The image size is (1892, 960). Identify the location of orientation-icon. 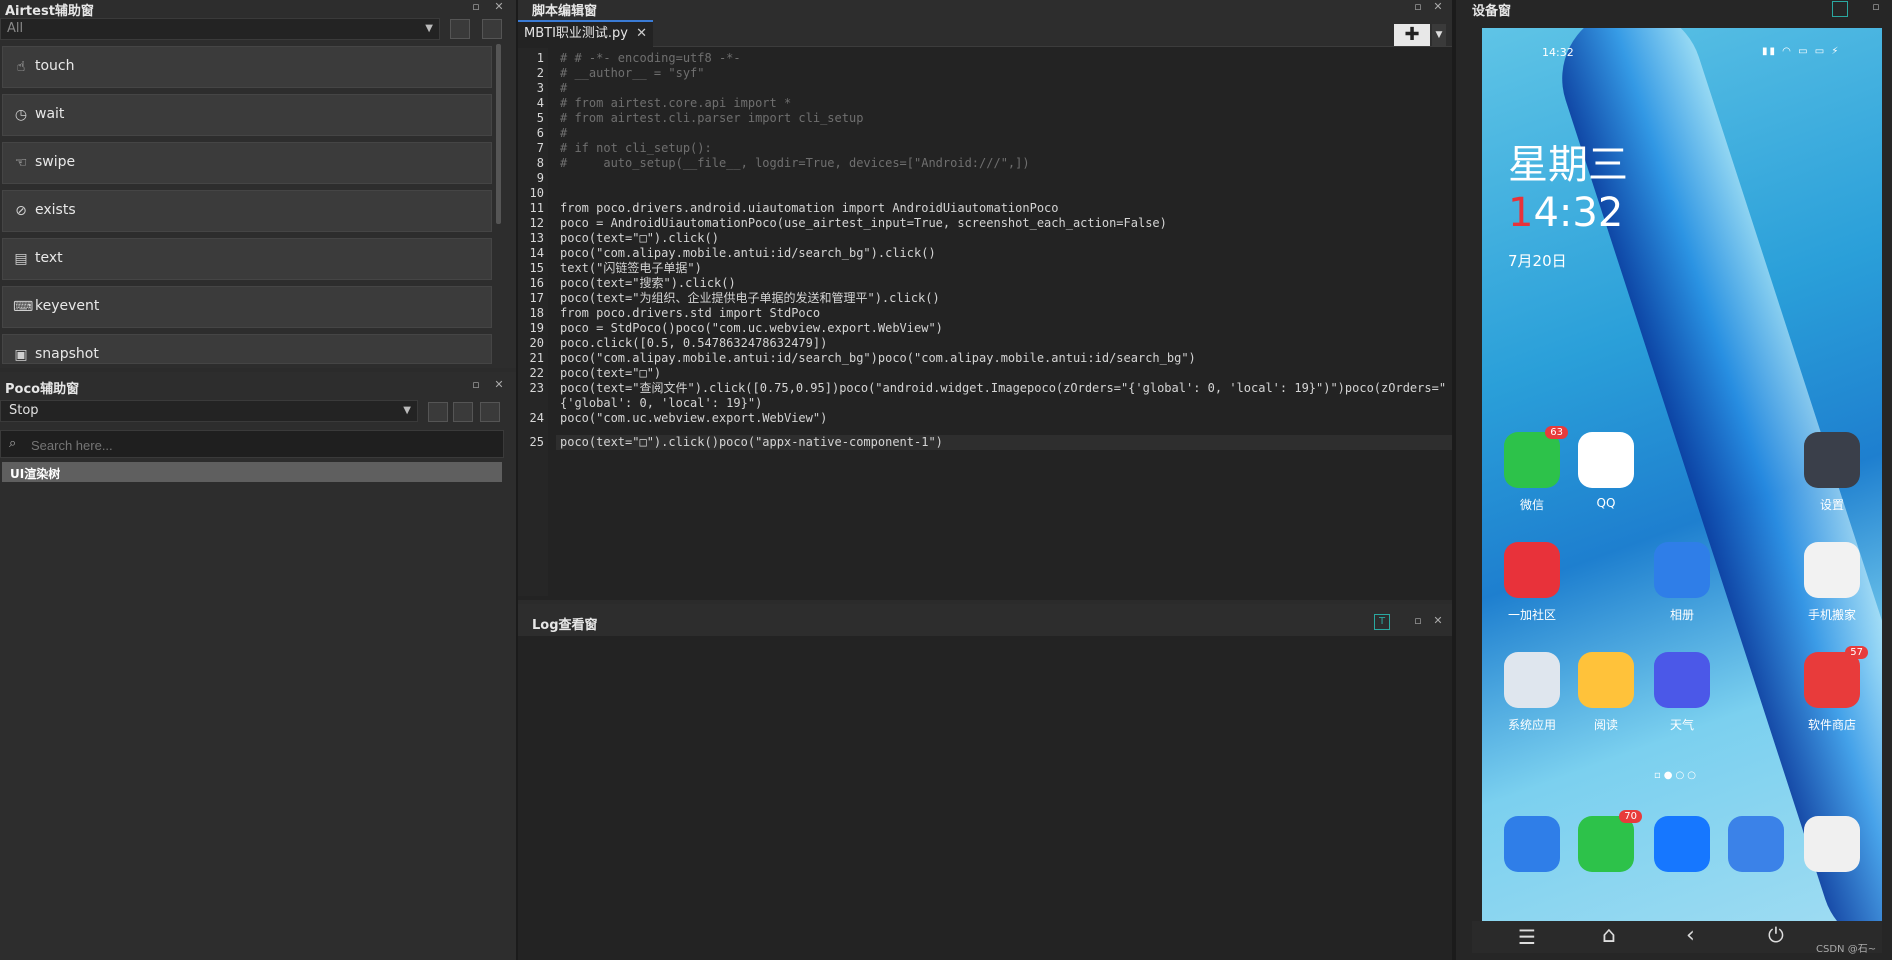
(1840, 9).